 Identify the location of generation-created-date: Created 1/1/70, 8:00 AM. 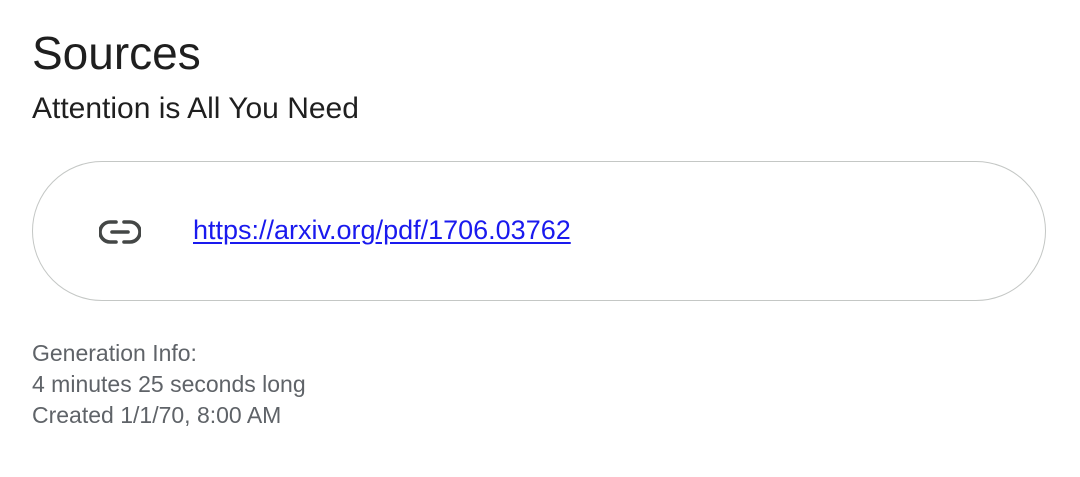
(157, 415).